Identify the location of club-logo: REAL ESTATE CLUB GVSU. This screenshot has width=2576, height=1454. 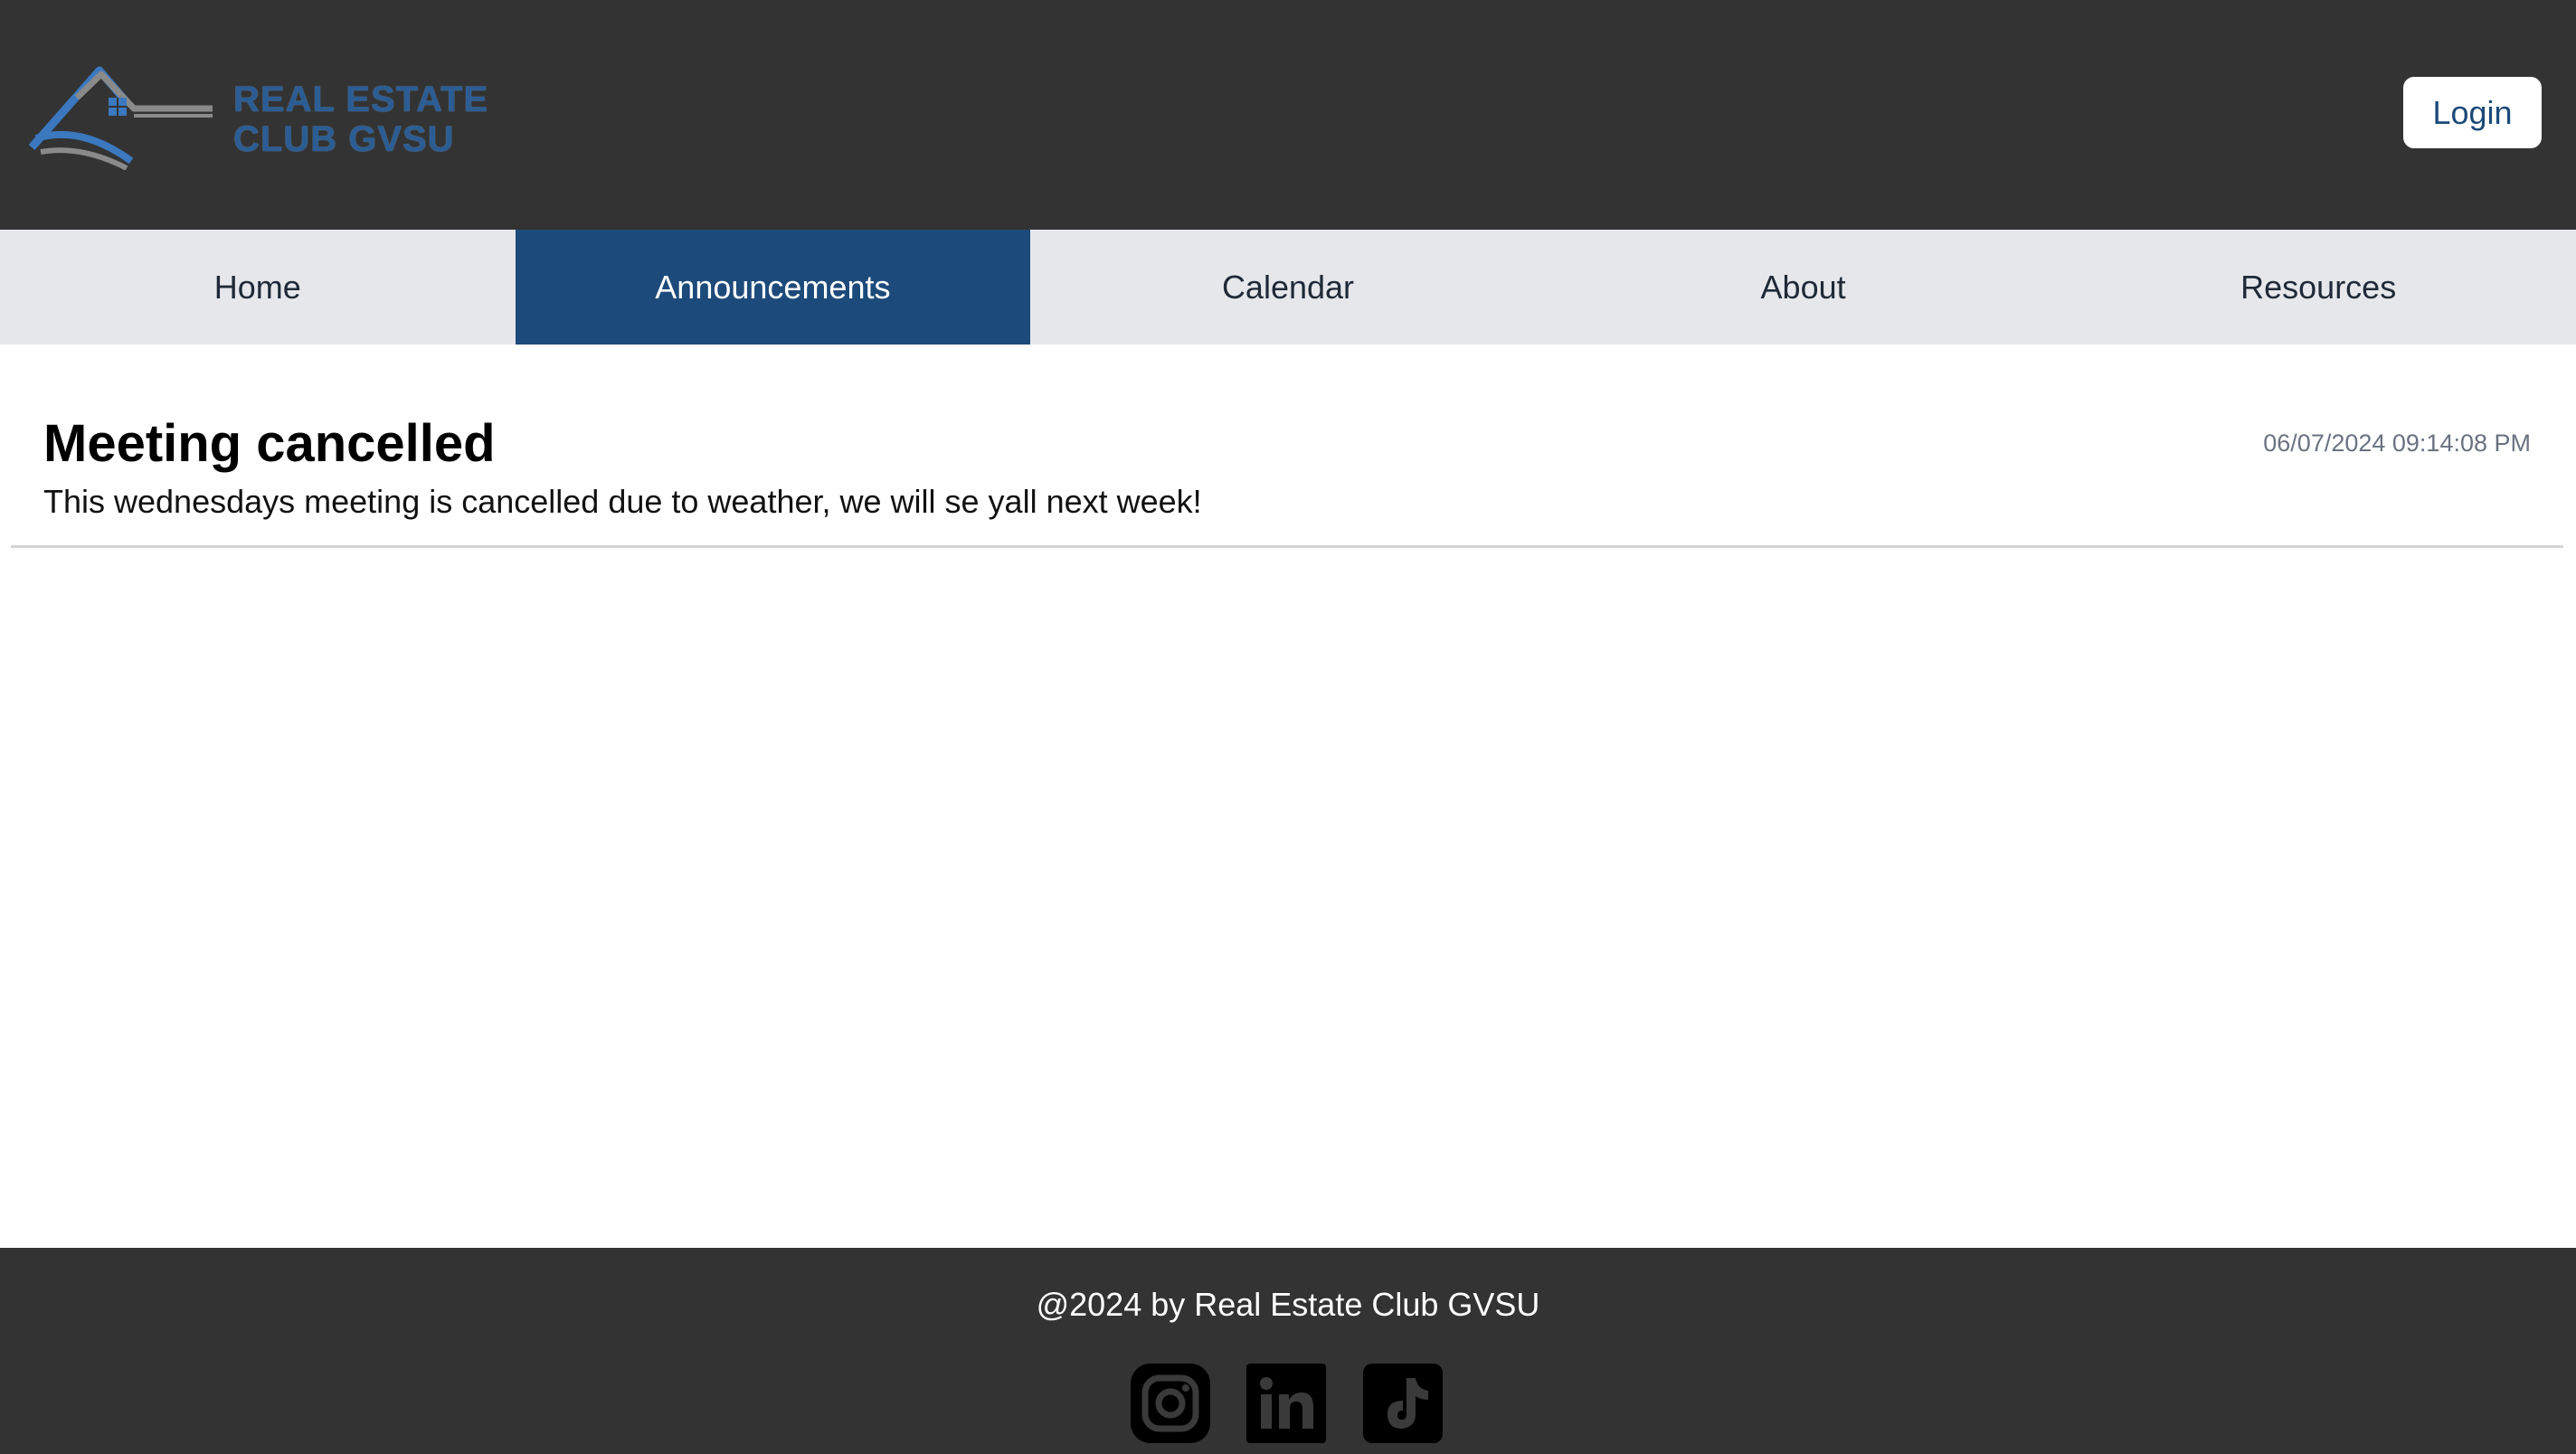
(262, 115).